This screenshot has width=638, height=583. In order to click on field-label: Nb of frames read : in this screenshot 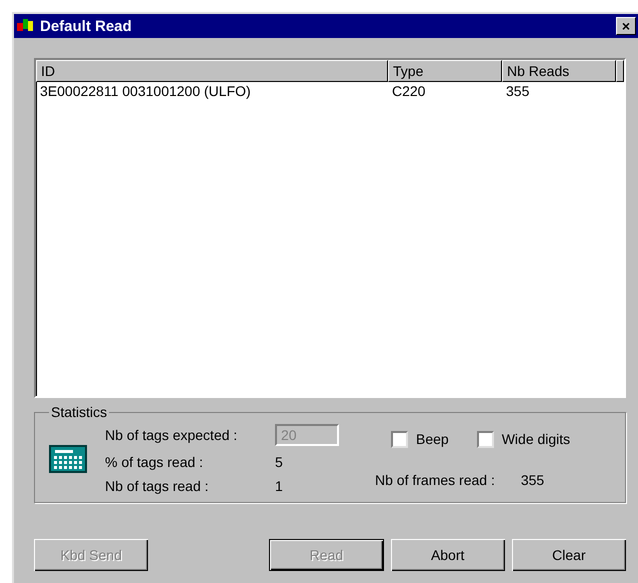, I will do `click(435, 480)`.